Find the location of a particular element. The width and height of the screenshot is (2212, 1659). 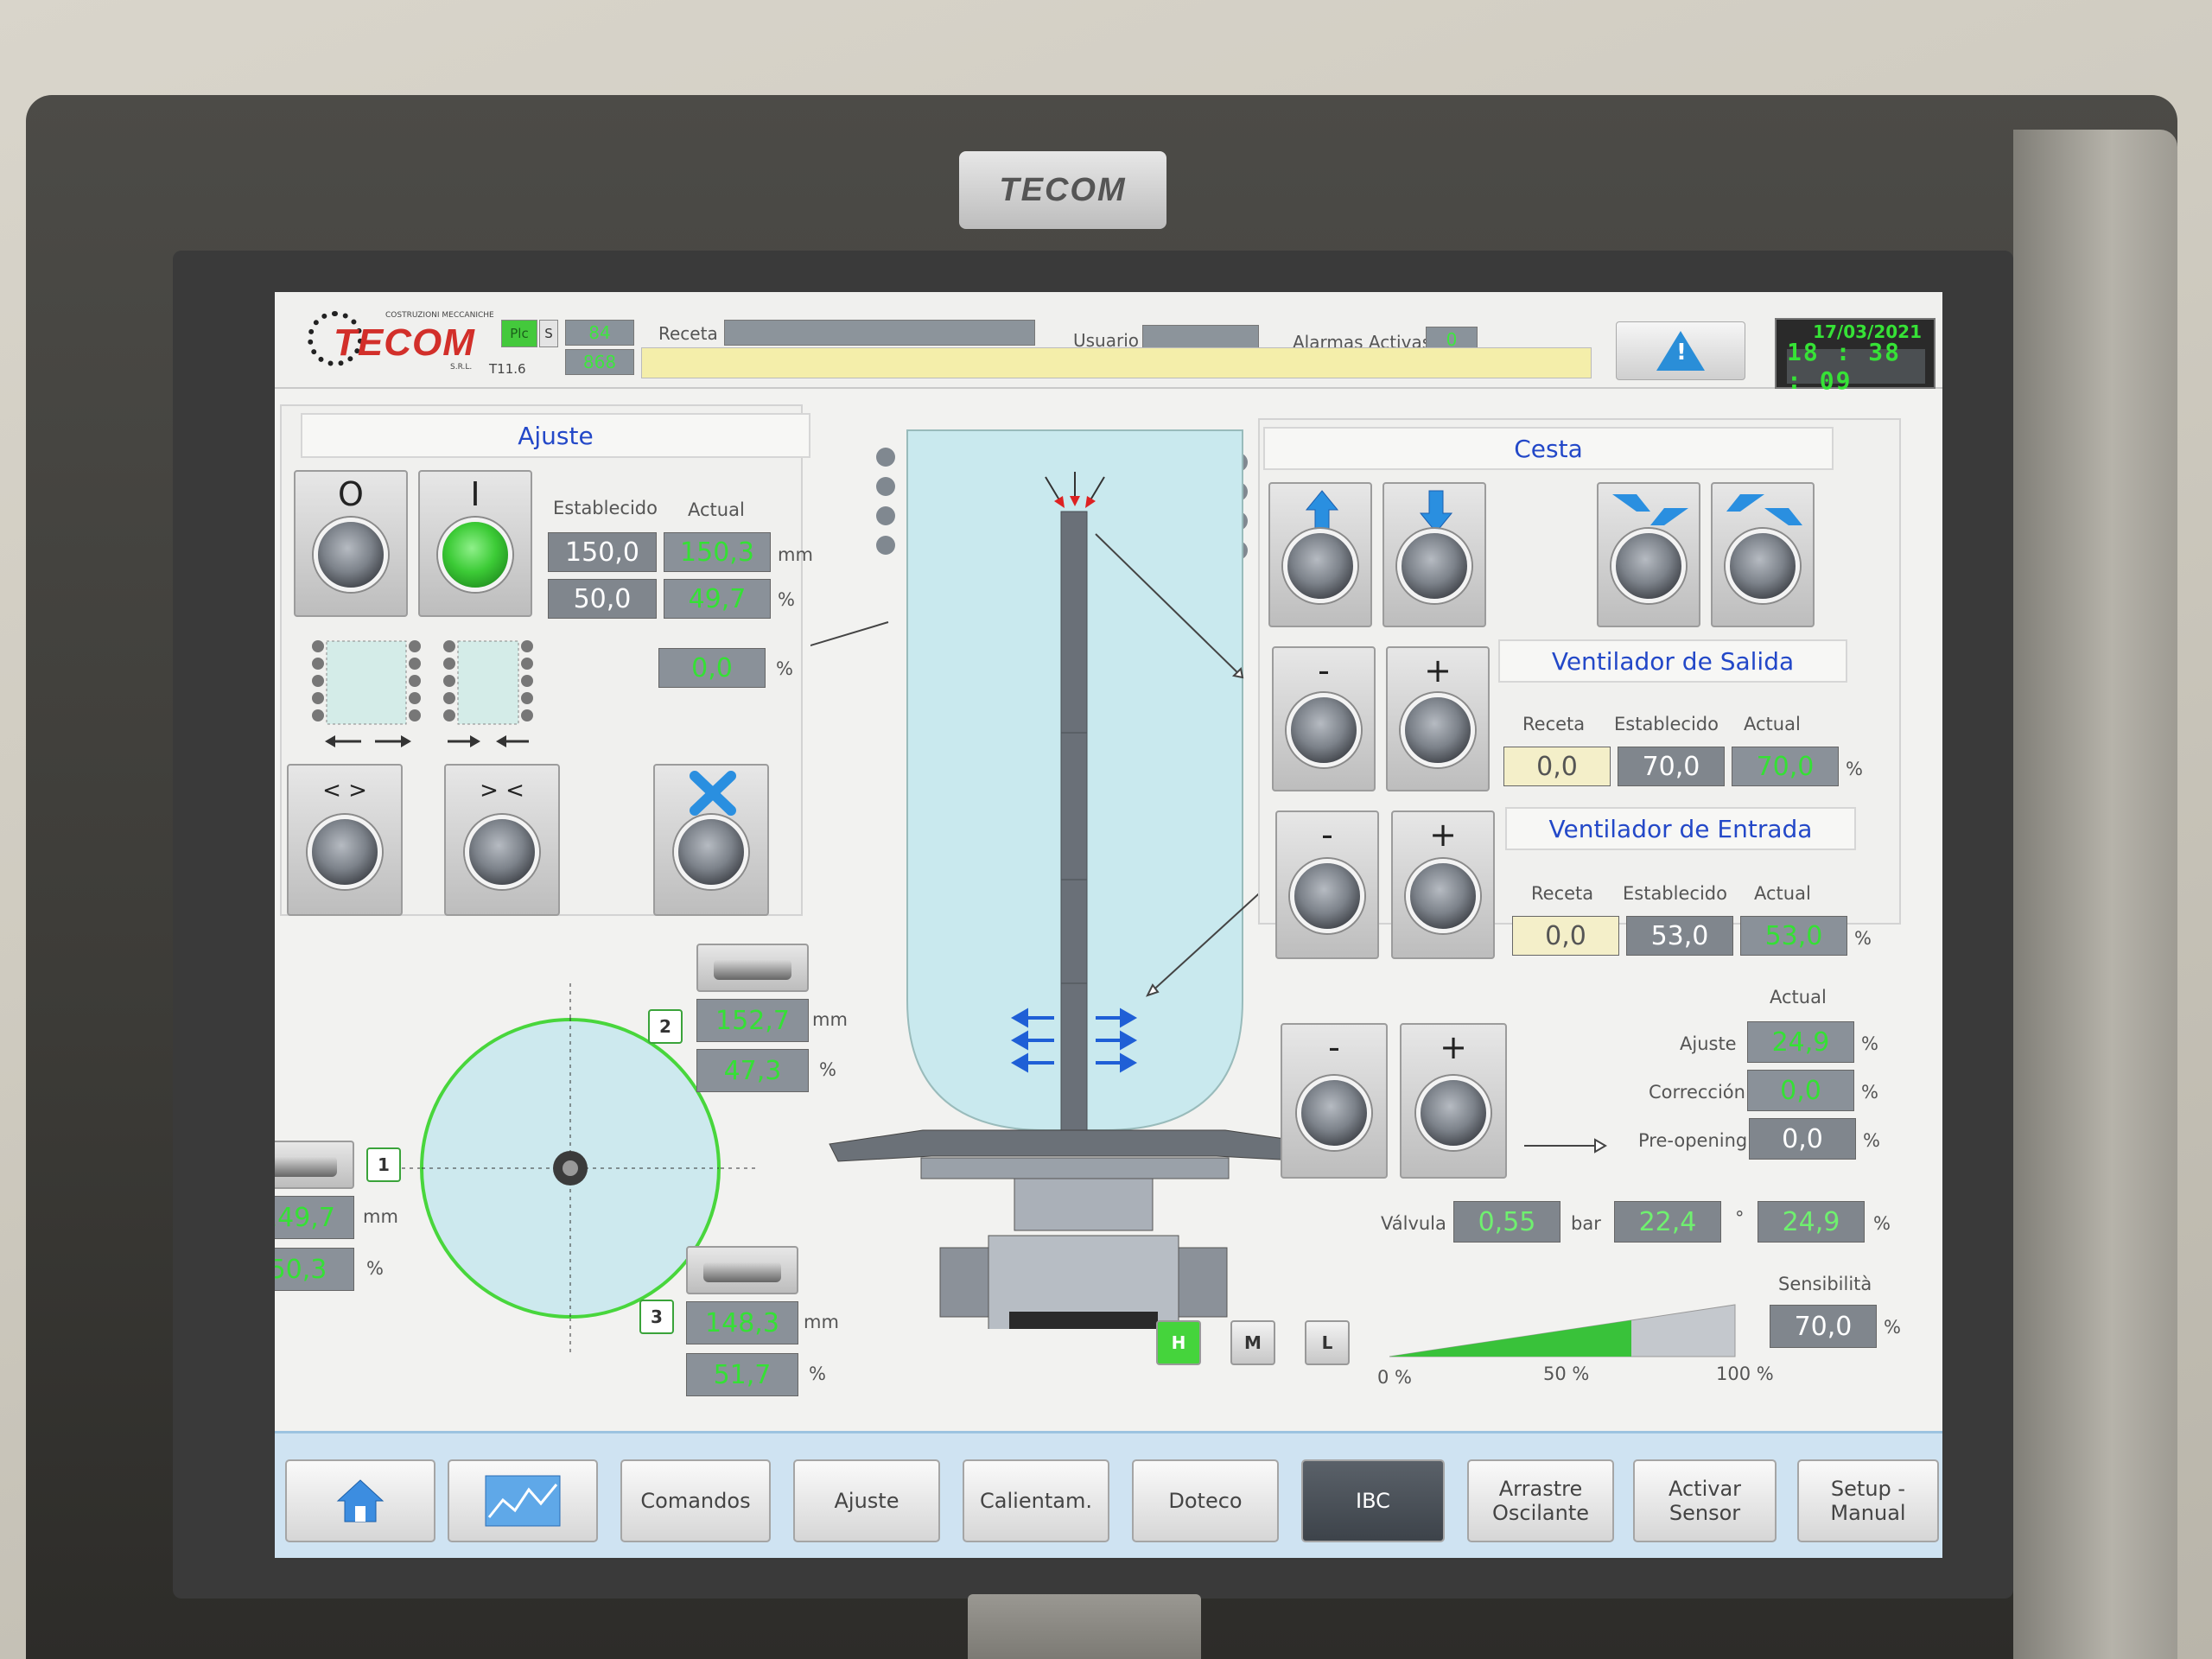

sensibilita-scale-0: 0 % is located at coordinates (1394, 1377).